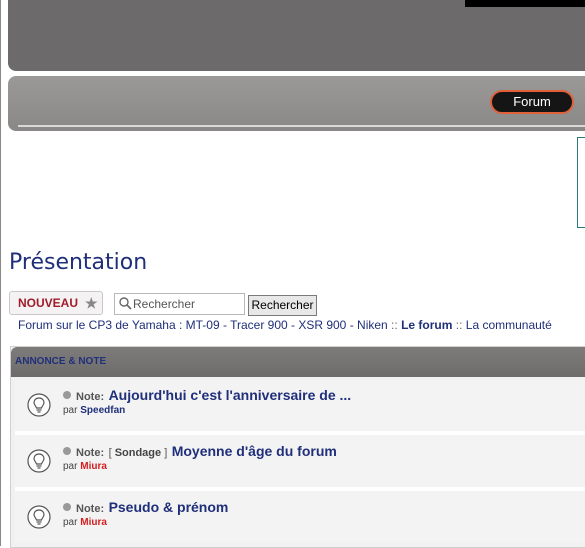  Describe the element at coordinates (169, 507) in the screenshot. I see `topic-title-link: Pseudo & prénom` at that location.